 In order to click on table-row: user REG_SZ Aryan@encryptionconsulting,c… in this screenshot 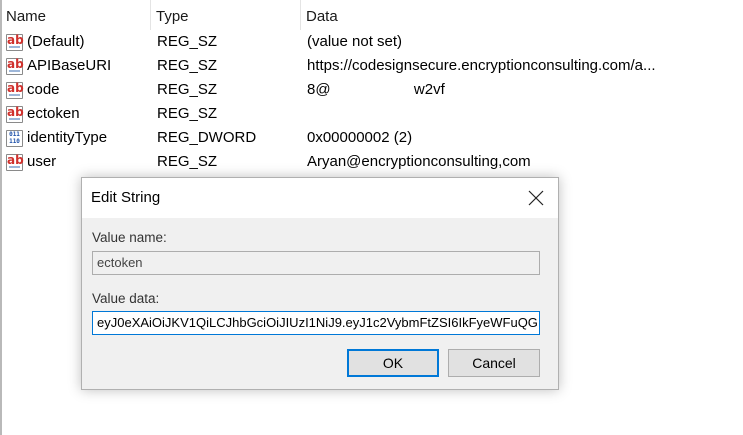, I will do `click(371, 162)`.